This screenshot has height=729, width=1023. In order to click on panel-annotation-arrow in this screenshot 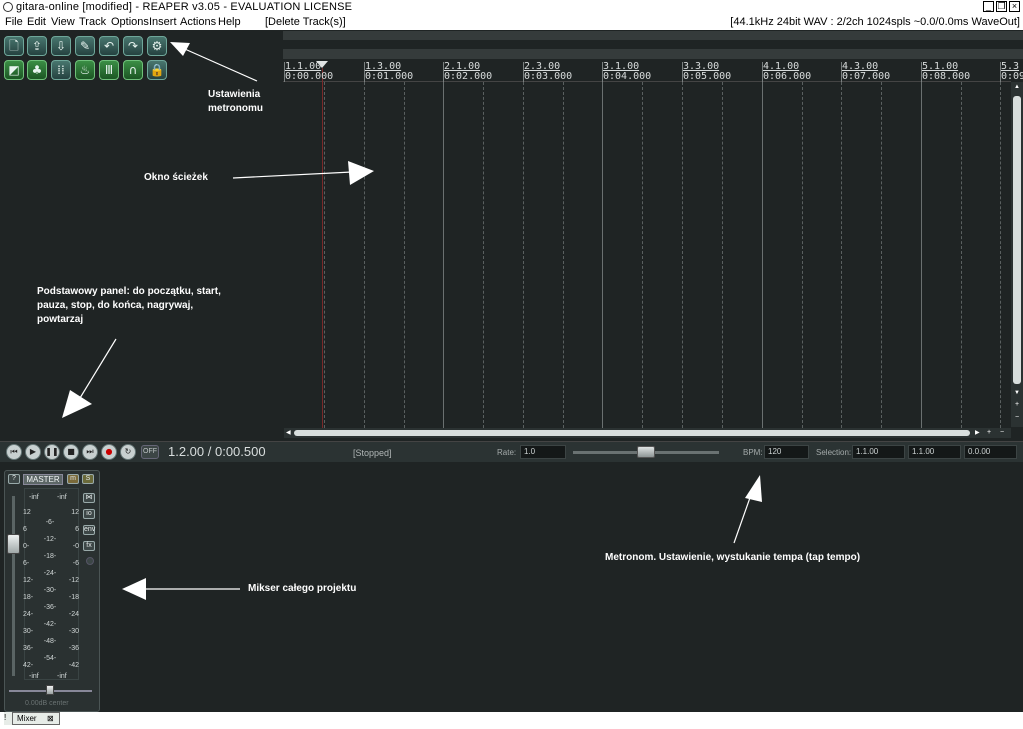, I will do `click(98, 368)`.